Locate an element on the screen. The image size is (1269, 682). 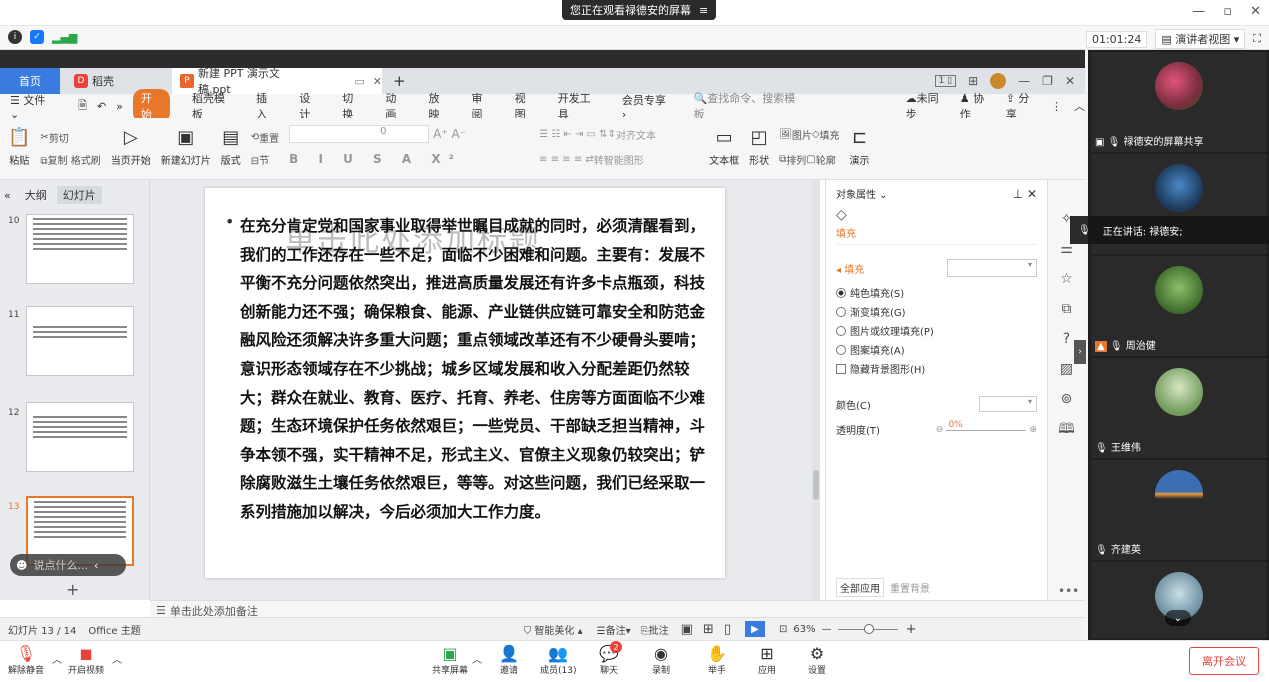
book-icon: 🕮 is located at coordinates (1066, 429).